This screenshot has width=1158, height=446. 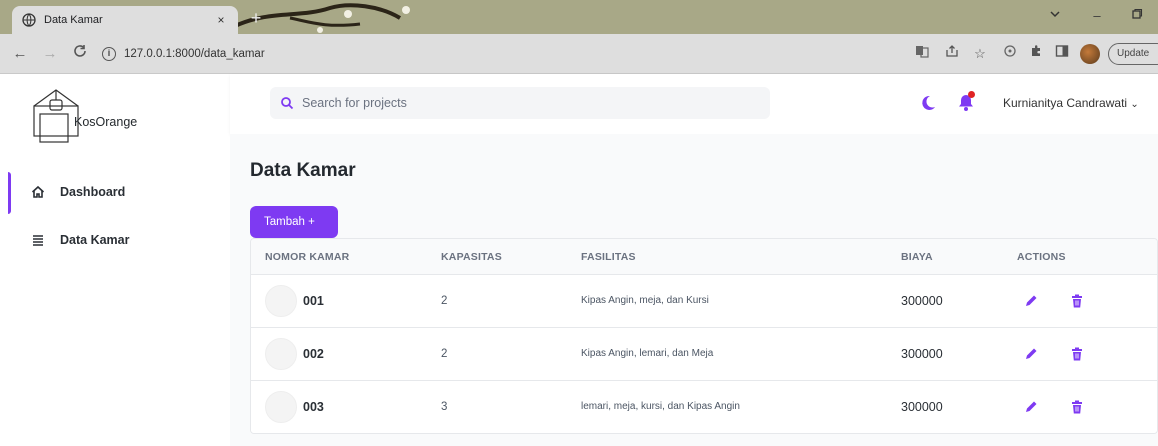 I want to click on cell-fasilitas: Kipas Angin, lemari, dan Meja, so click(x=647, y=353).